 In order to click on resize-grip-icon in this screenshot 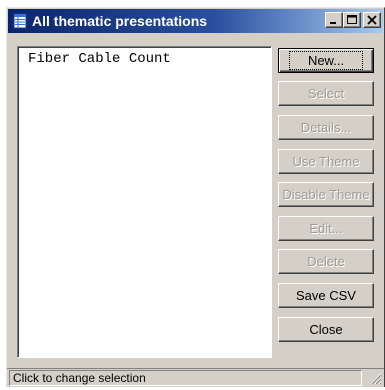, I will do `click(375, 378)`.